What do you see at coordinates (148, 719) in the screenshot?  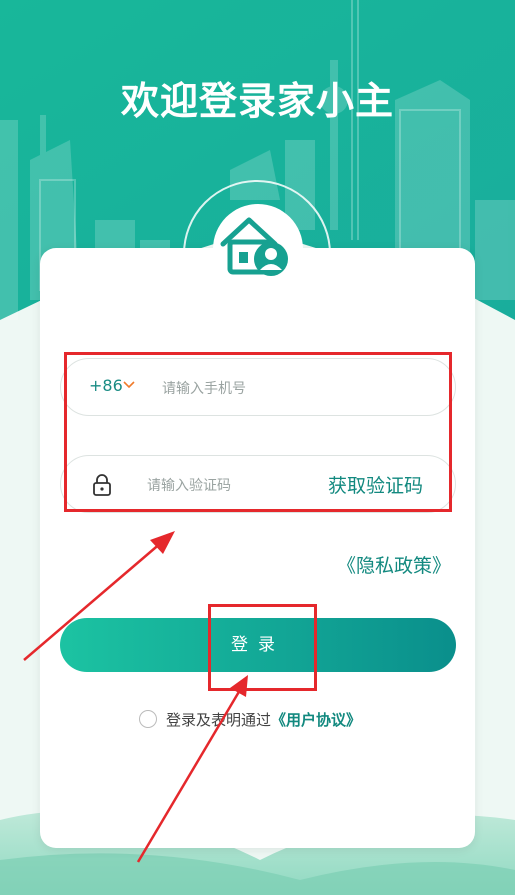 I see `agreement-radio` at bounding box center [148, 719].